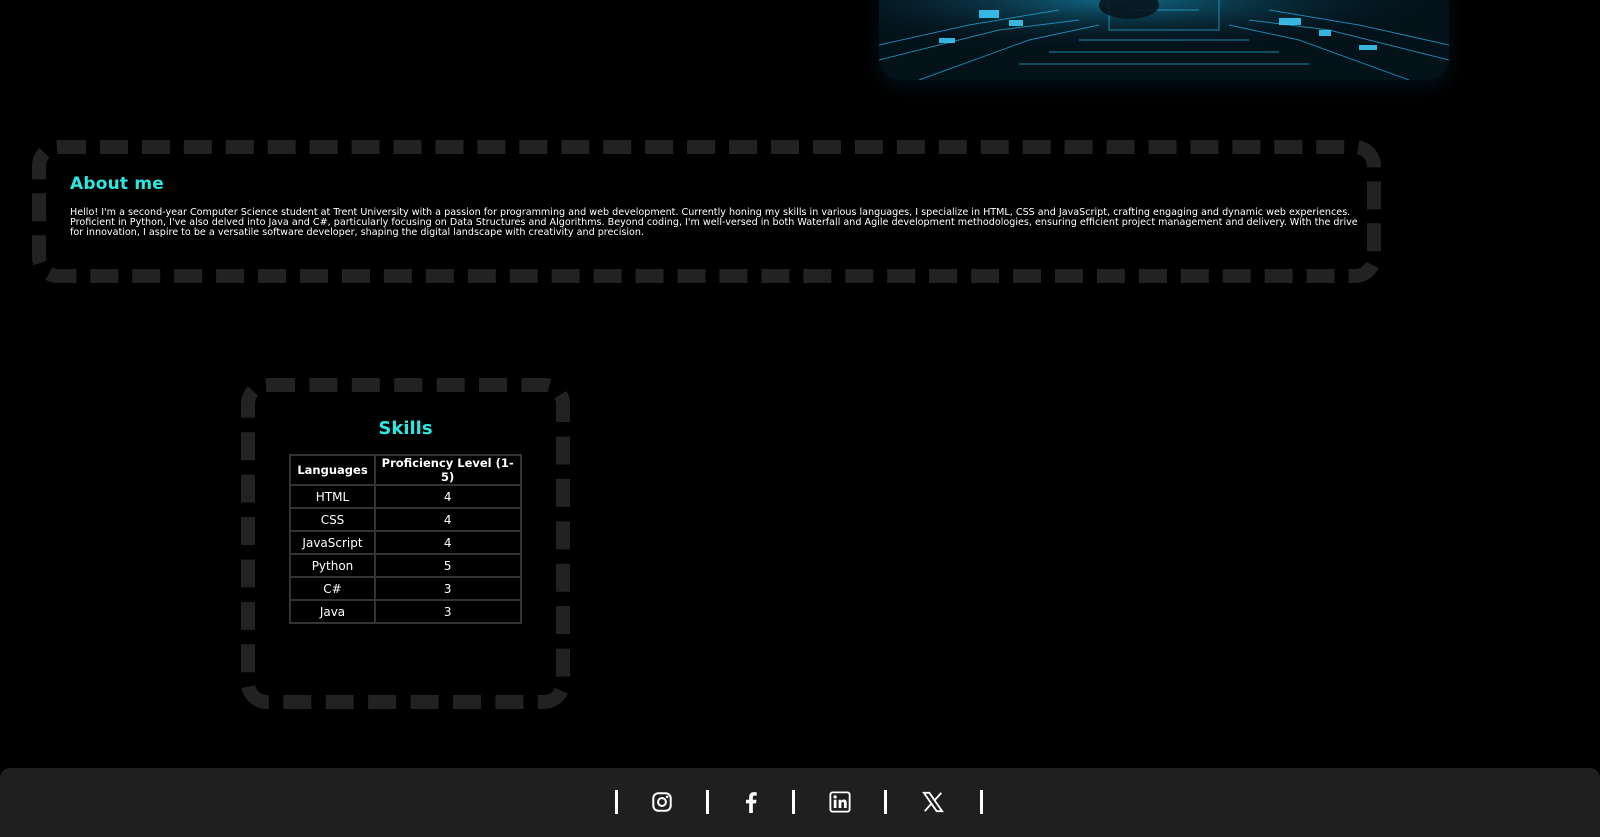  I want to click on table-row: JavaScript 4, so click(405, 542).